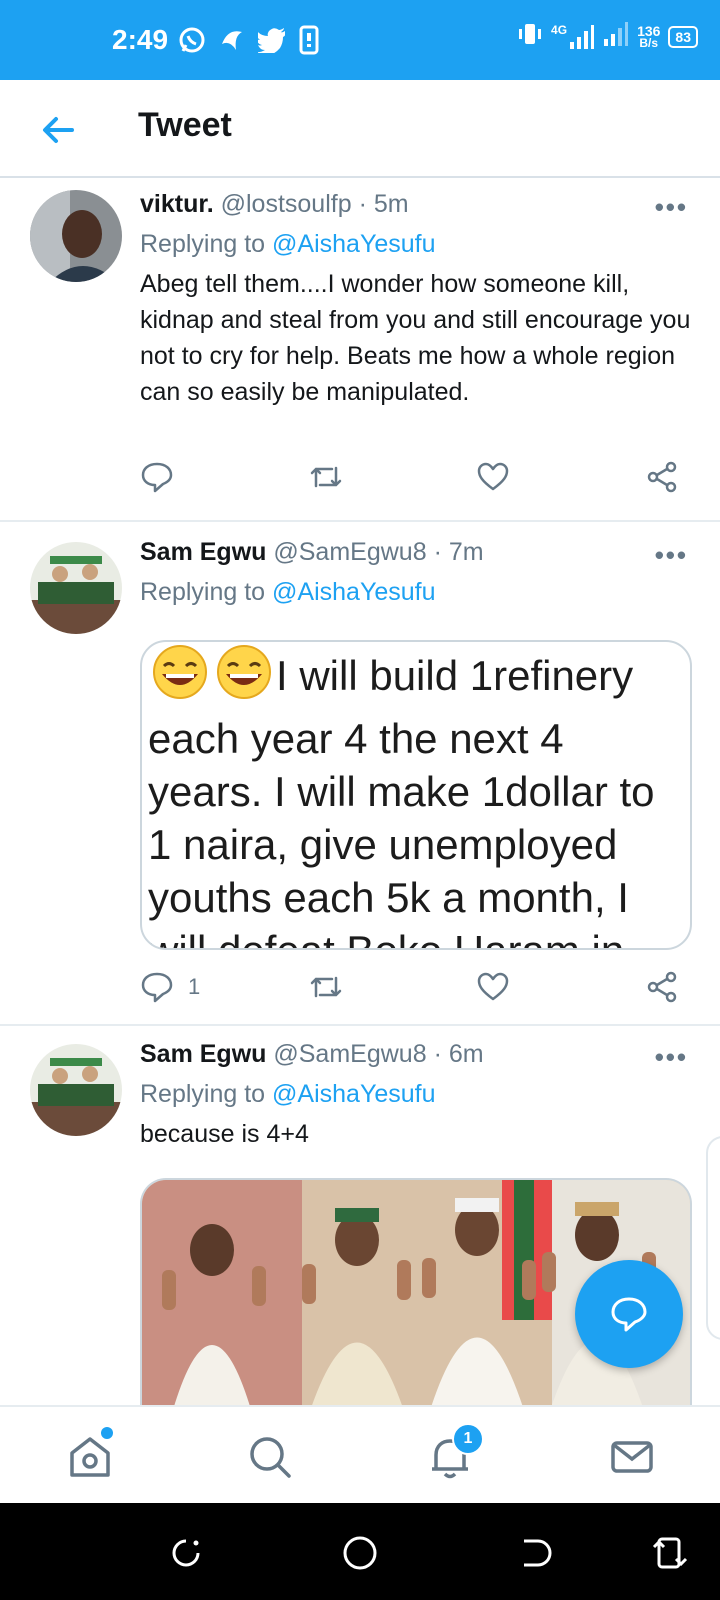 The image size is (720, 1600). What do you see at coordinates (360, 129) in the screenshot?
I see `app-header: Tweet` at bounding box center [360, 129].